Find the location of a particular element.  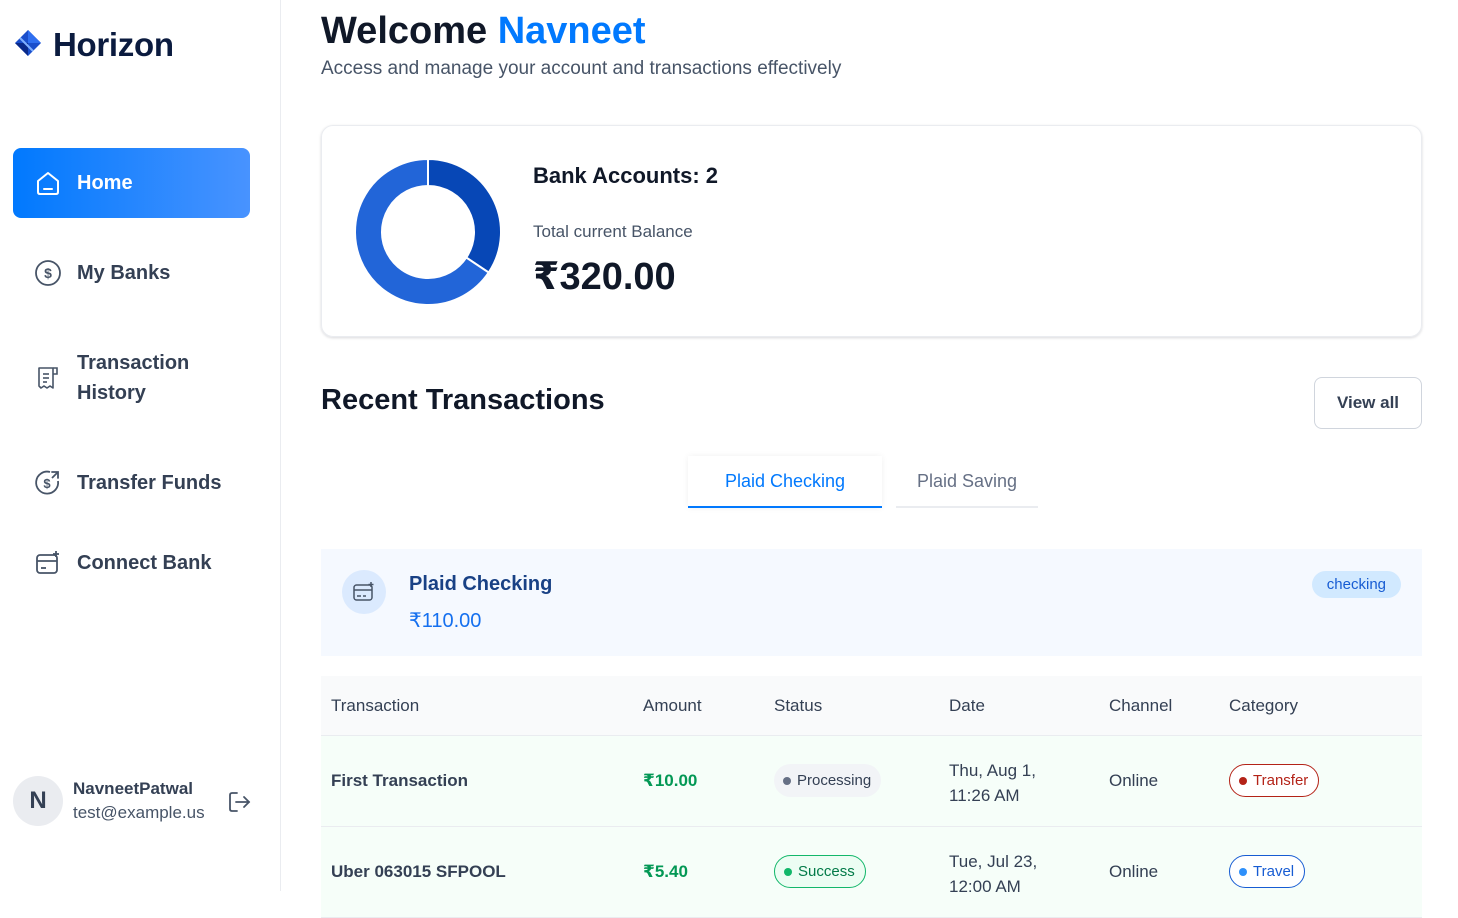

transaction-name: Uber 063015 SFPOOL is located at coordinates (418, 871).